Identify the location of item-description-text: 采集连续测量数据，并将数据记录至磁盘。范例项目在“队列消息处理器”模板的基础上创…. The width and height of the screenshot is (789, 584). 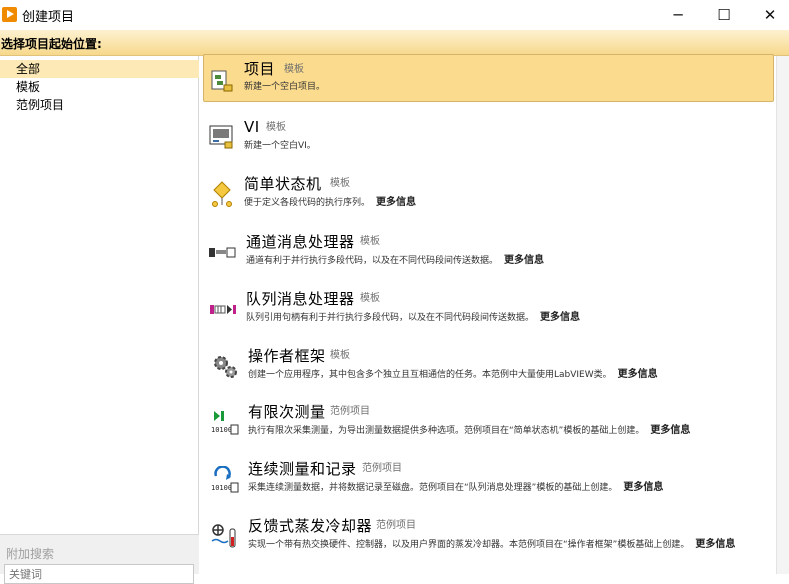
(433, 488).